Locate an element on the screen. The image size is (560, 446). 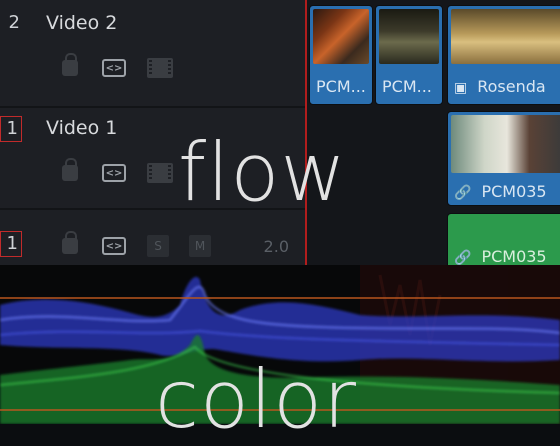
mute-button: M is located at coordinates (200, 246).